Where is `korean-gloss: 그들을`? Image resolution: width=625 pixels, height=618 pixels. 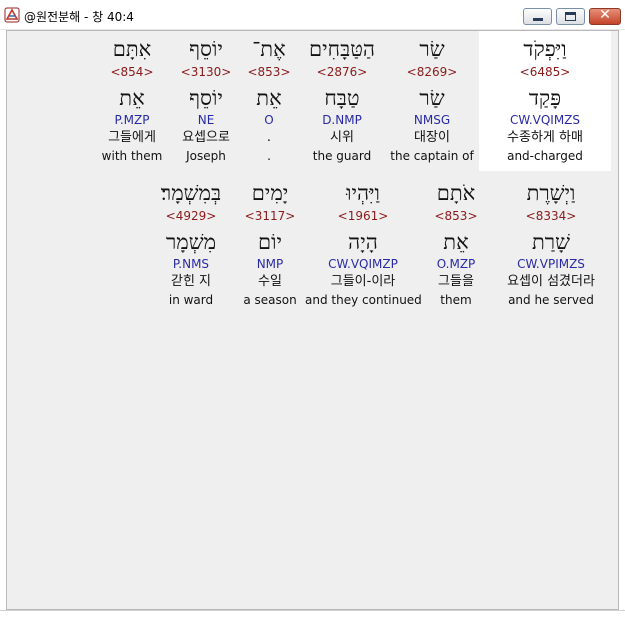
korean-gloss: 그들을 is located at coordinates (456, 281).